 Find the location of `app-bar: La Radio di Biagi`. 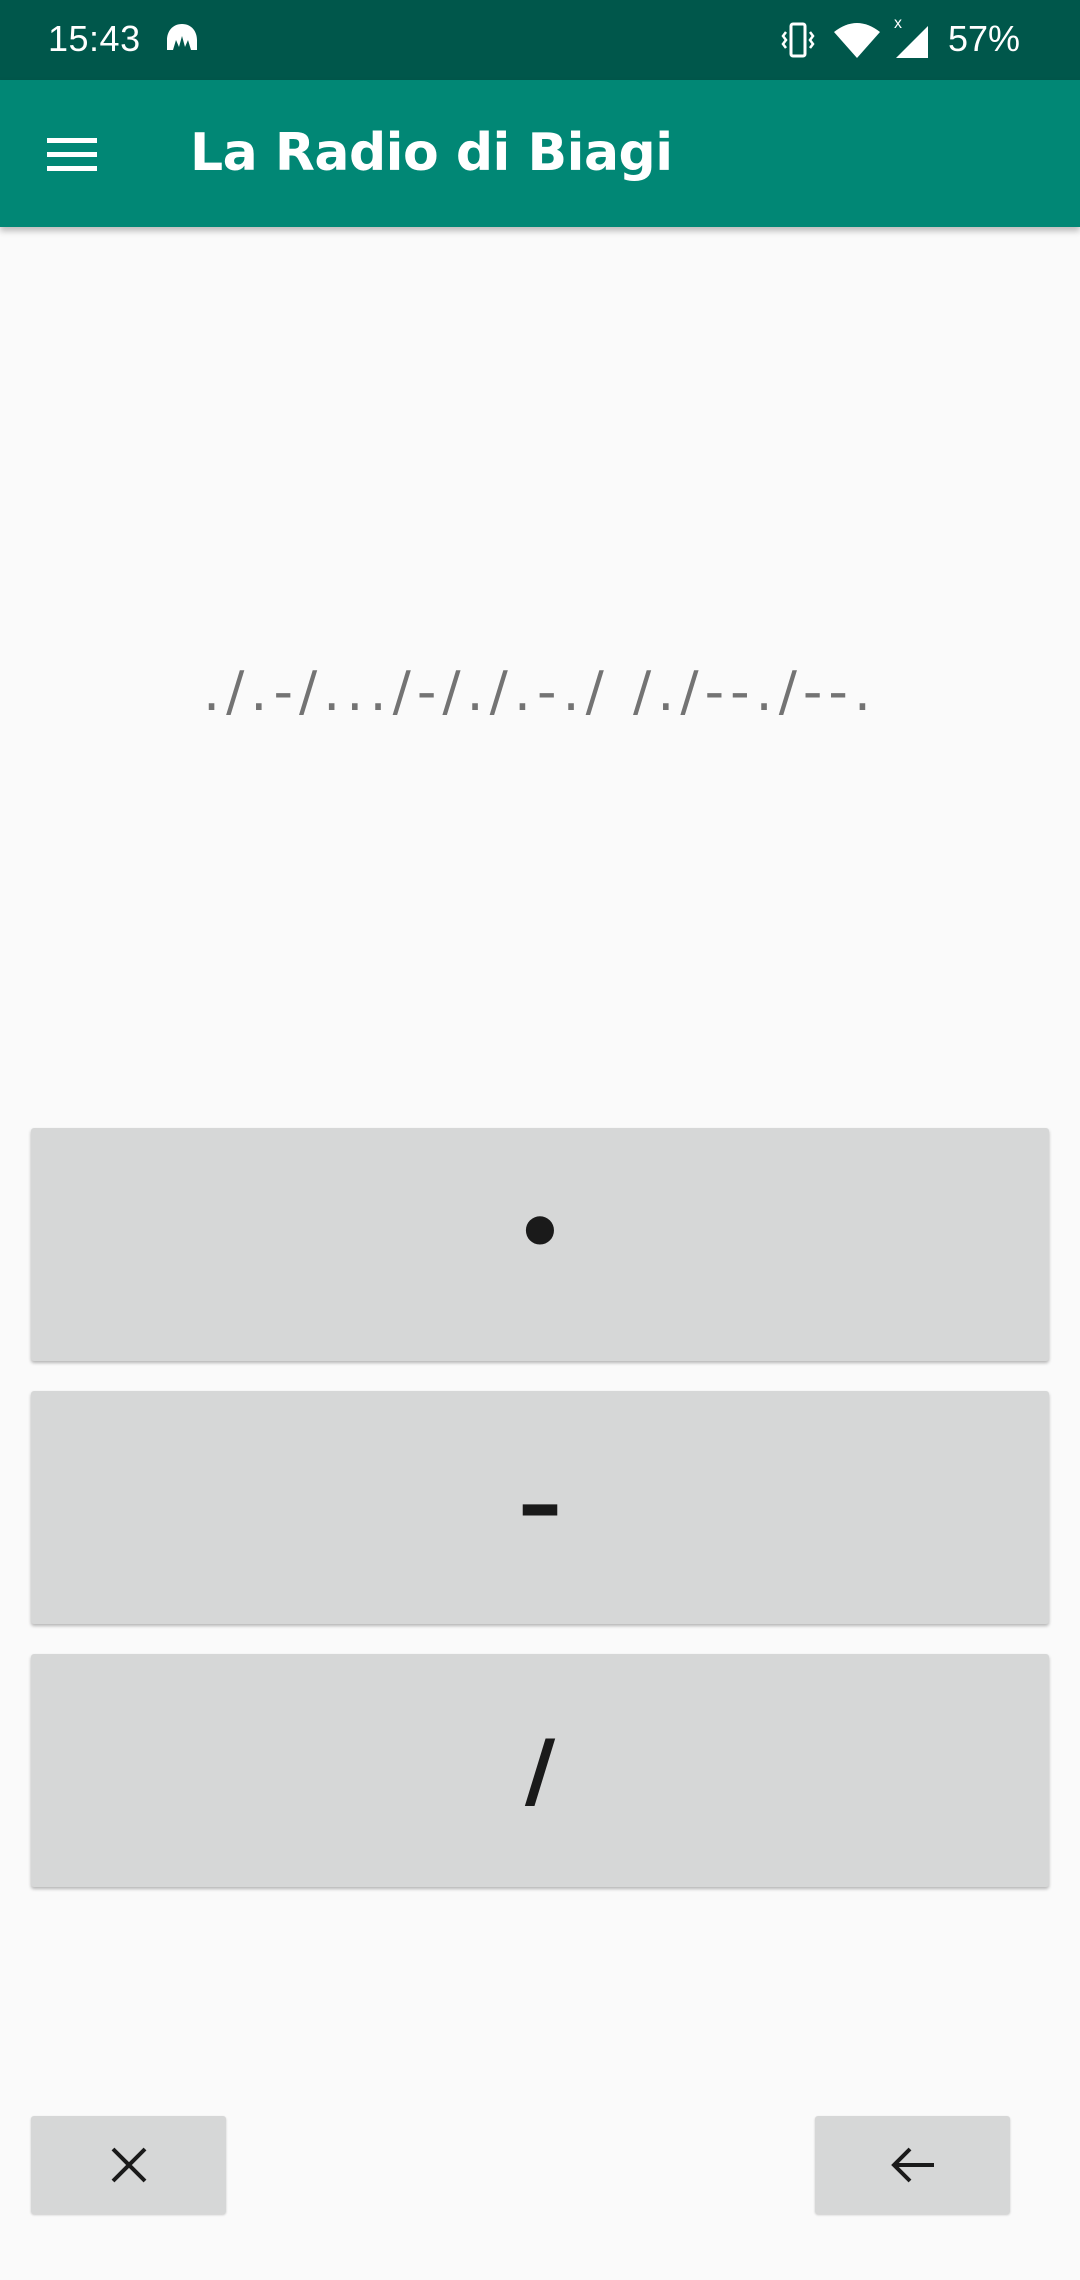

app-bar: La Radio di Biagi is located at coordinates (540, 153).